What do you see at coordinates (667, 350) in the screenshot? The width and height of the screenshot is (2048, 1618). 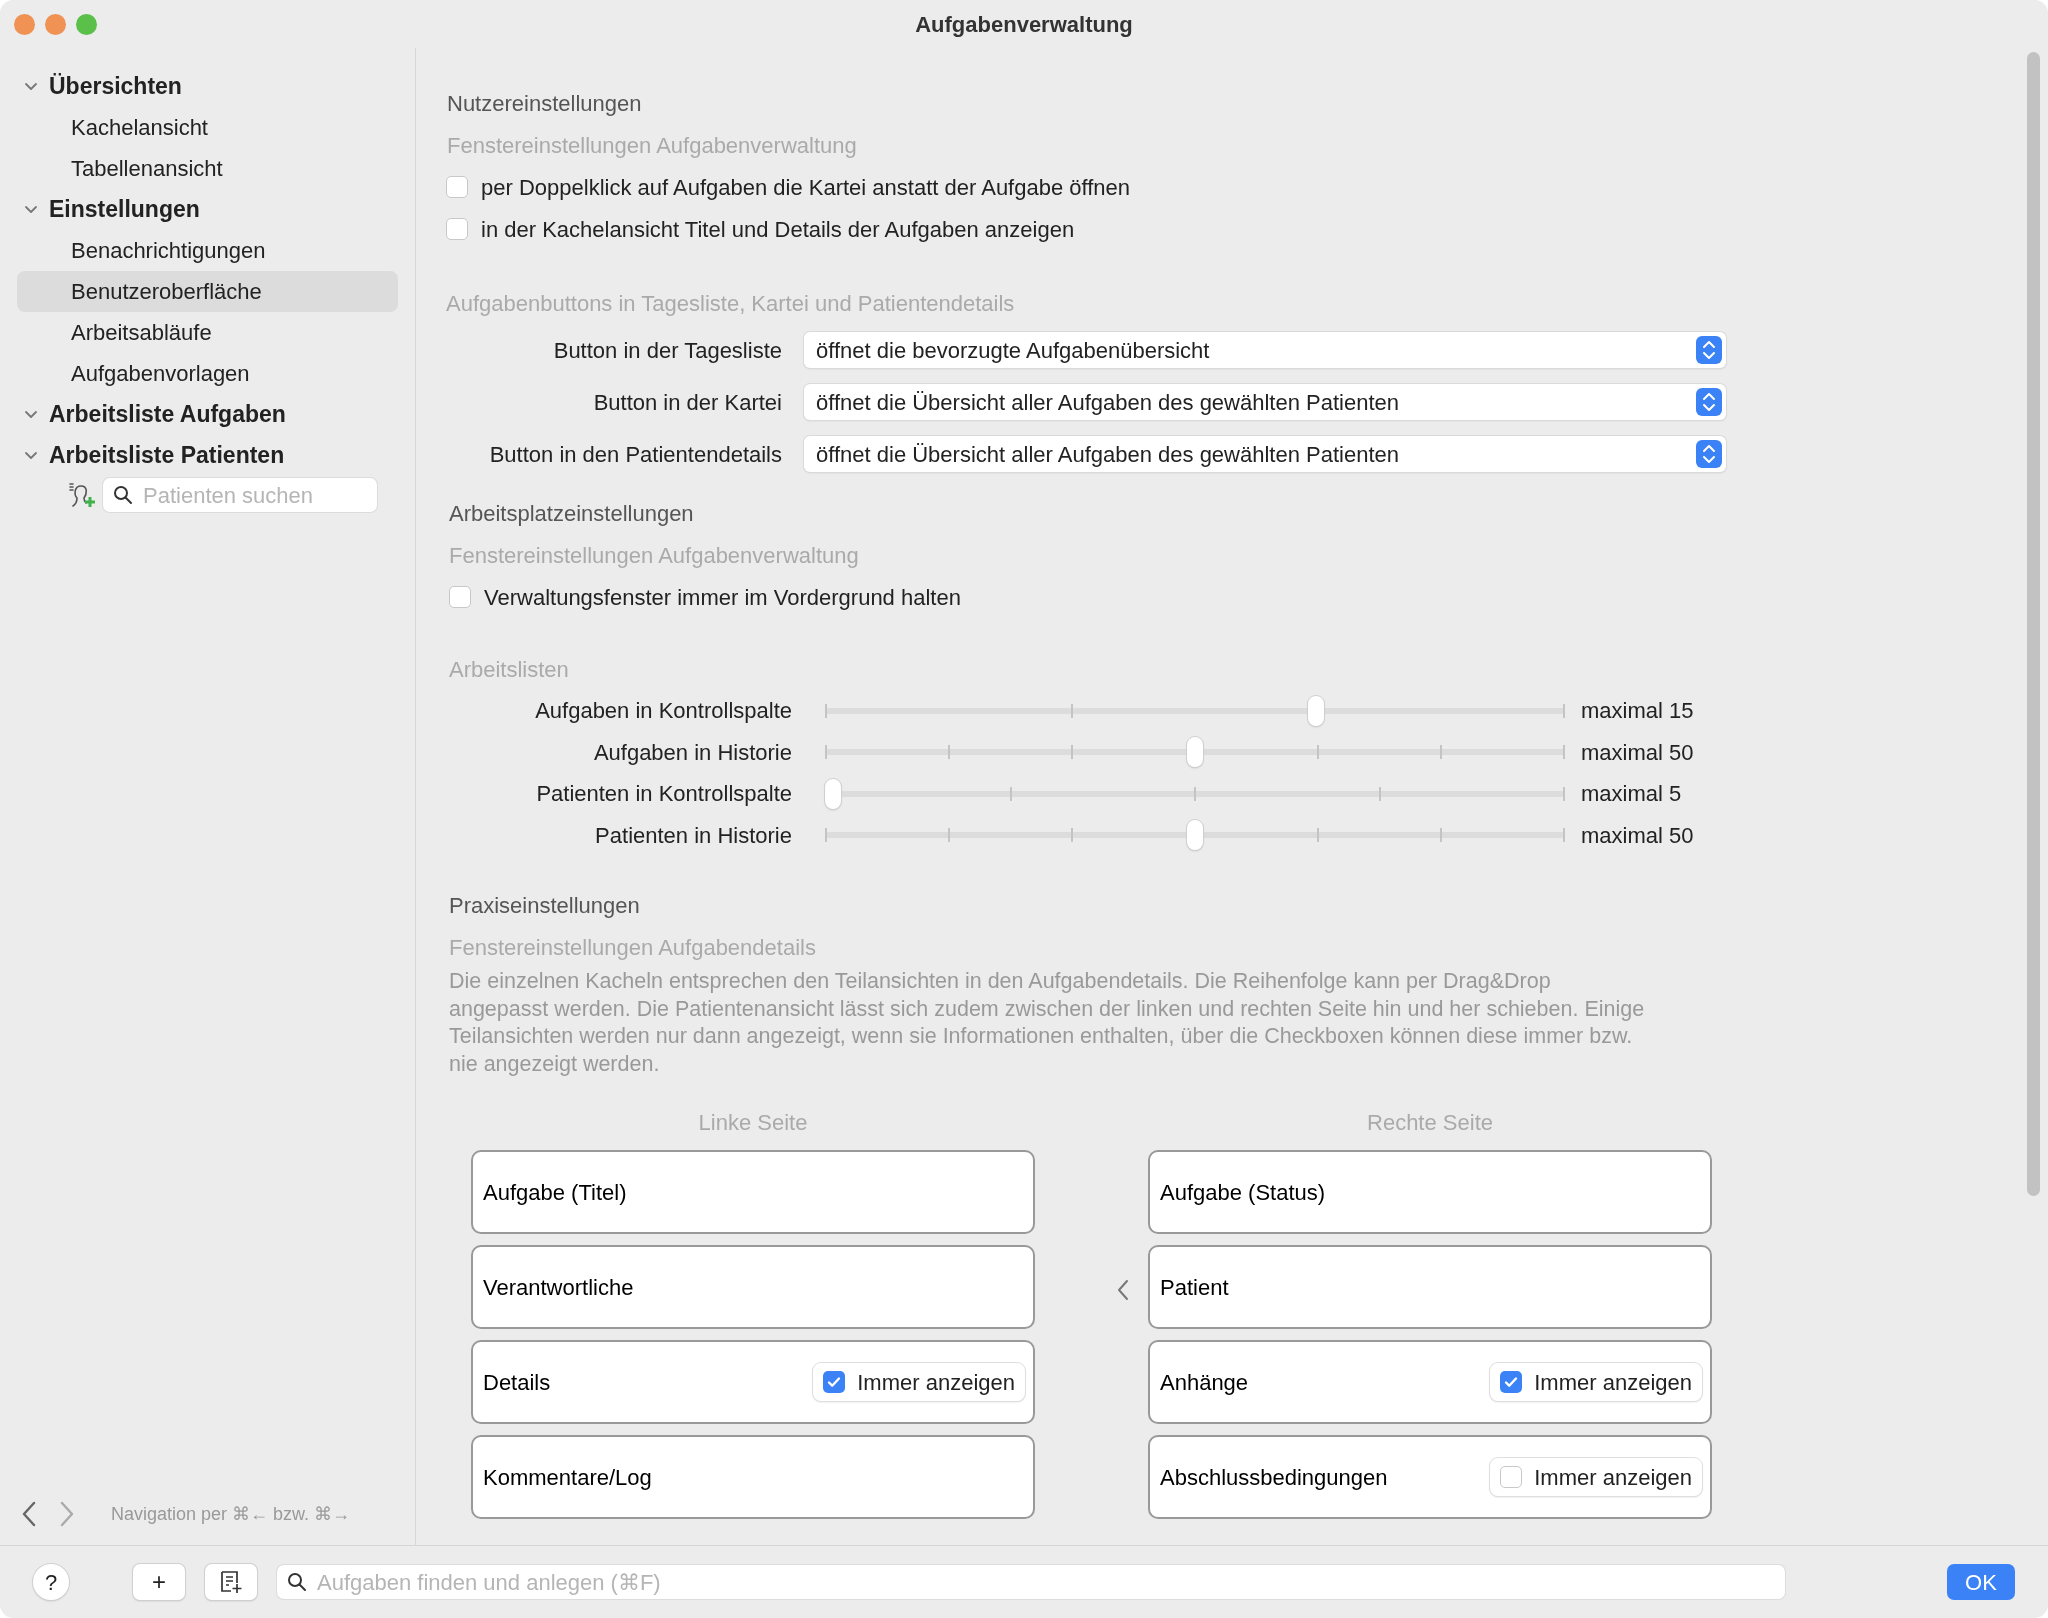 I see `dropdown-label: Button in der Tagesliste` at bounding box center [667, 350].